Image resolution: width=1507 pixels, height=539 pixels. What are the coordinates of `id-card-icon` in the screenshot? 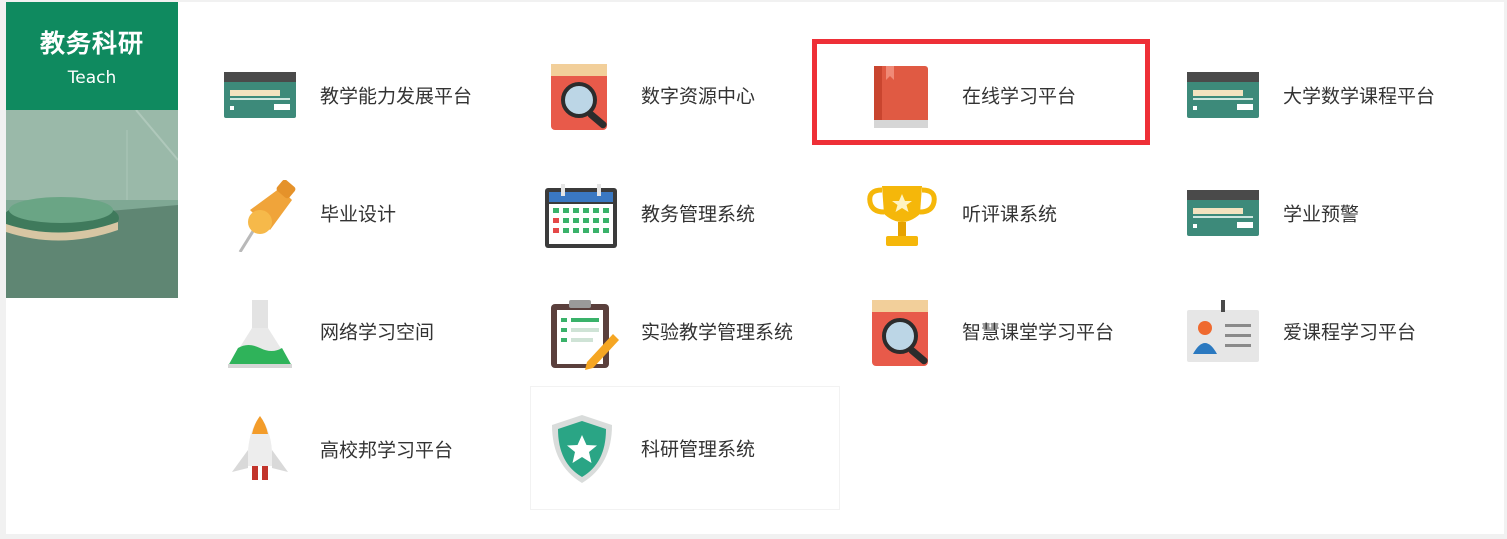 It's located at (1223, 331).